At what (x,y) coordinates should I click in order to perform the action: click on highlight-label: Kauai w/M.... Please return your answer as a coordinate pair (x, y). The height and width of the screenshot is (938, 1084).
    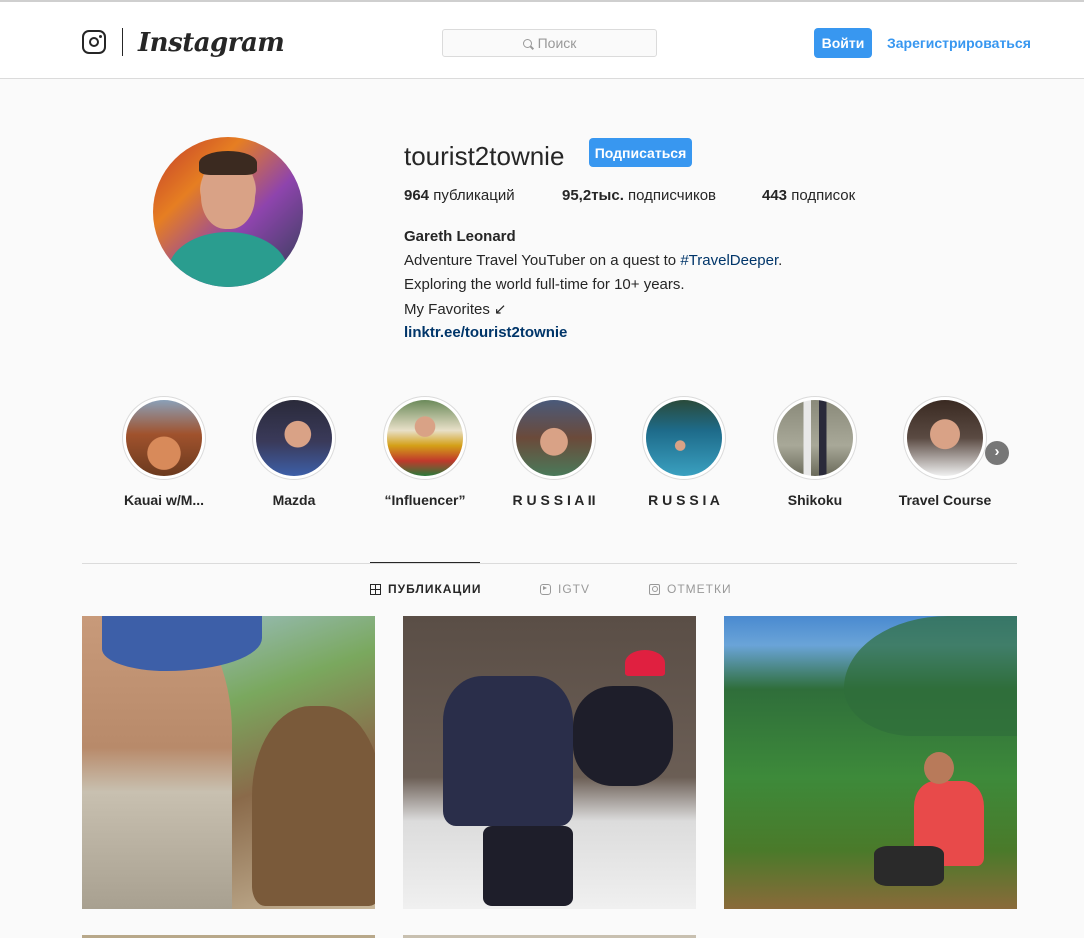
    Looking at the image, I should click on (164, 500).